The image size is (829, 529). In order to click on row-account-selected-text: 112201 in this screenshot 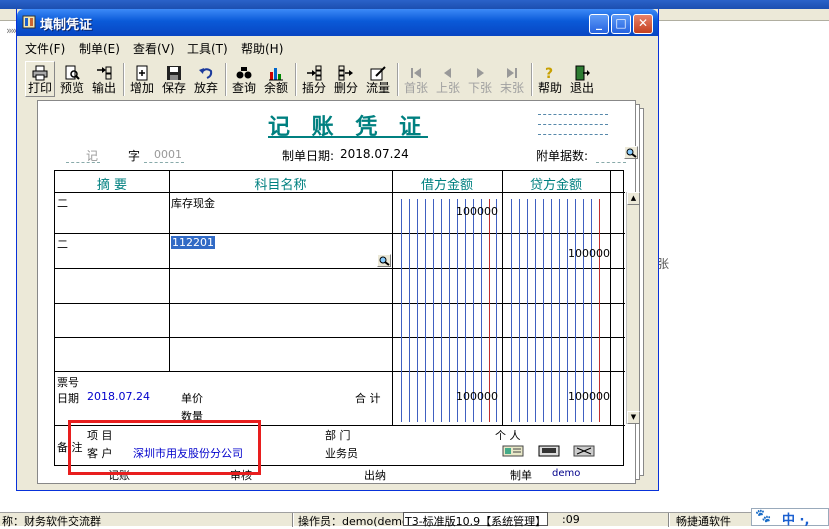, I will do `click(193, 242)`.